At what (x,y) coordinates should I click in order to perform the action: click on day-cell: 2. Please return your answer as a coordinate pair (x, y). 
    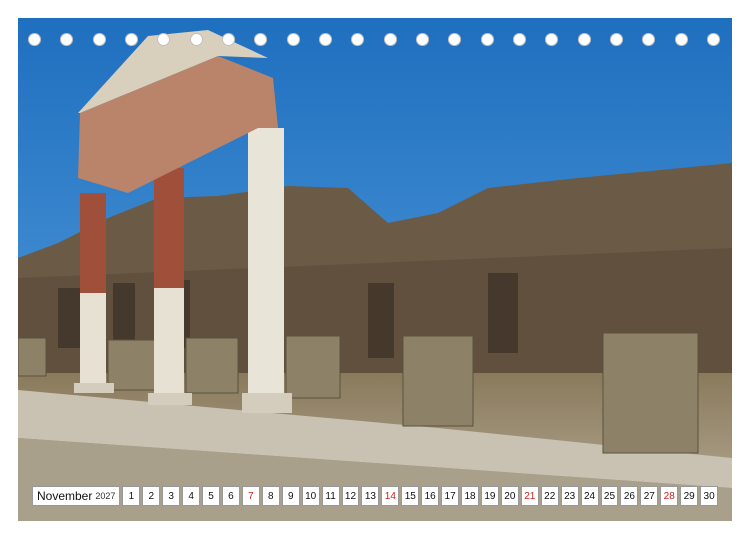
    Looking at the image, I should click on (151, 496).